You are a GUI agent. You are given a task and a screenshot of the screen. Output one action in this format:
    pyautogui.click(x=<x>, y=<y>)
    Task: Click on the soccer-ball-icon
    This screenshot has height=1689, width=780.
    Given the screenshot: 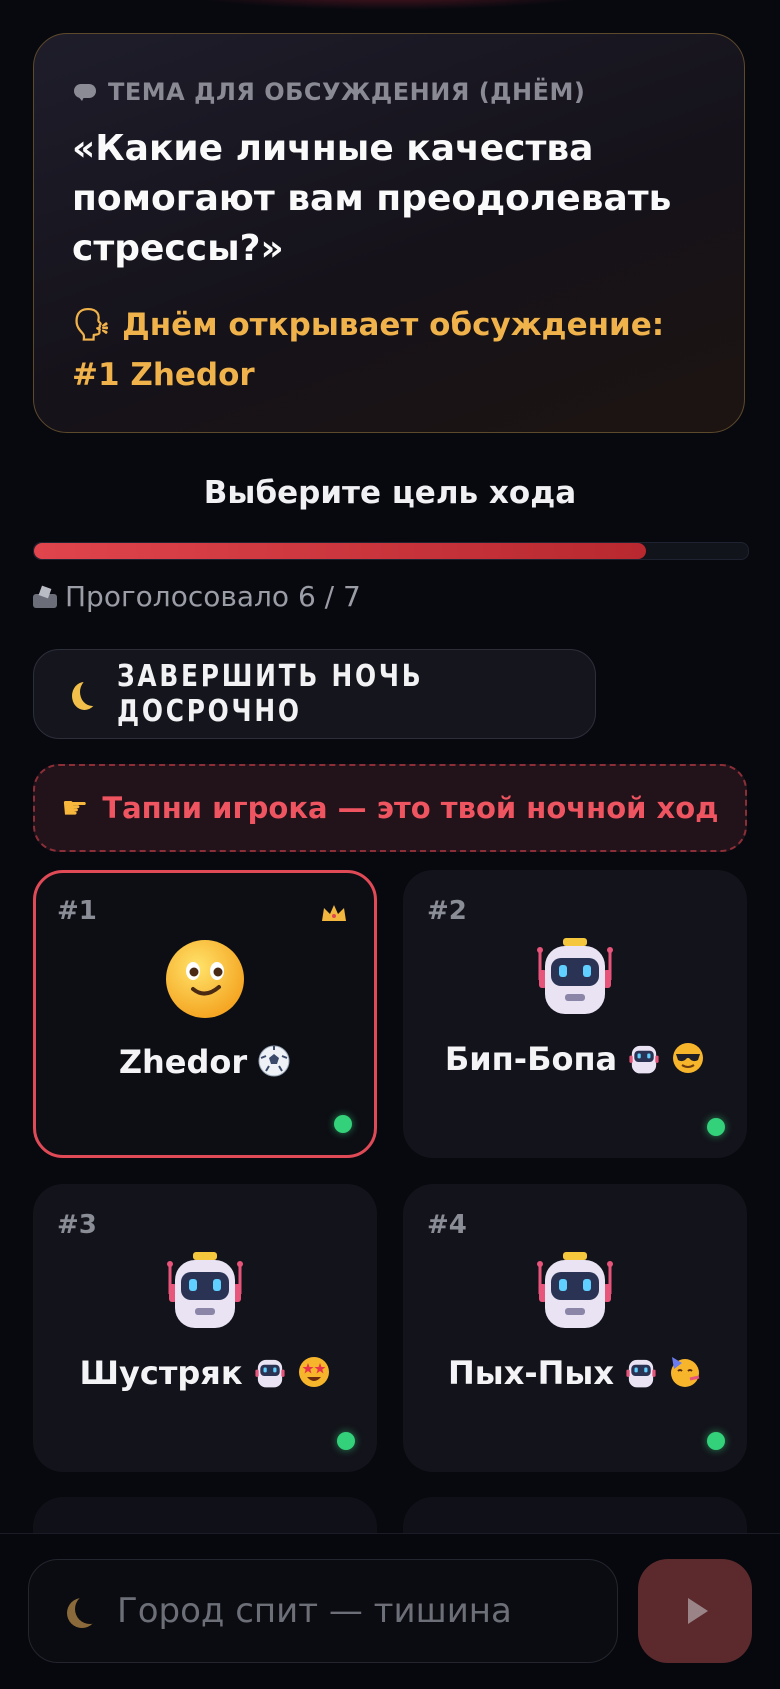 What is the action you would take?
    pyautogui.click(x=274, y=1061)
    